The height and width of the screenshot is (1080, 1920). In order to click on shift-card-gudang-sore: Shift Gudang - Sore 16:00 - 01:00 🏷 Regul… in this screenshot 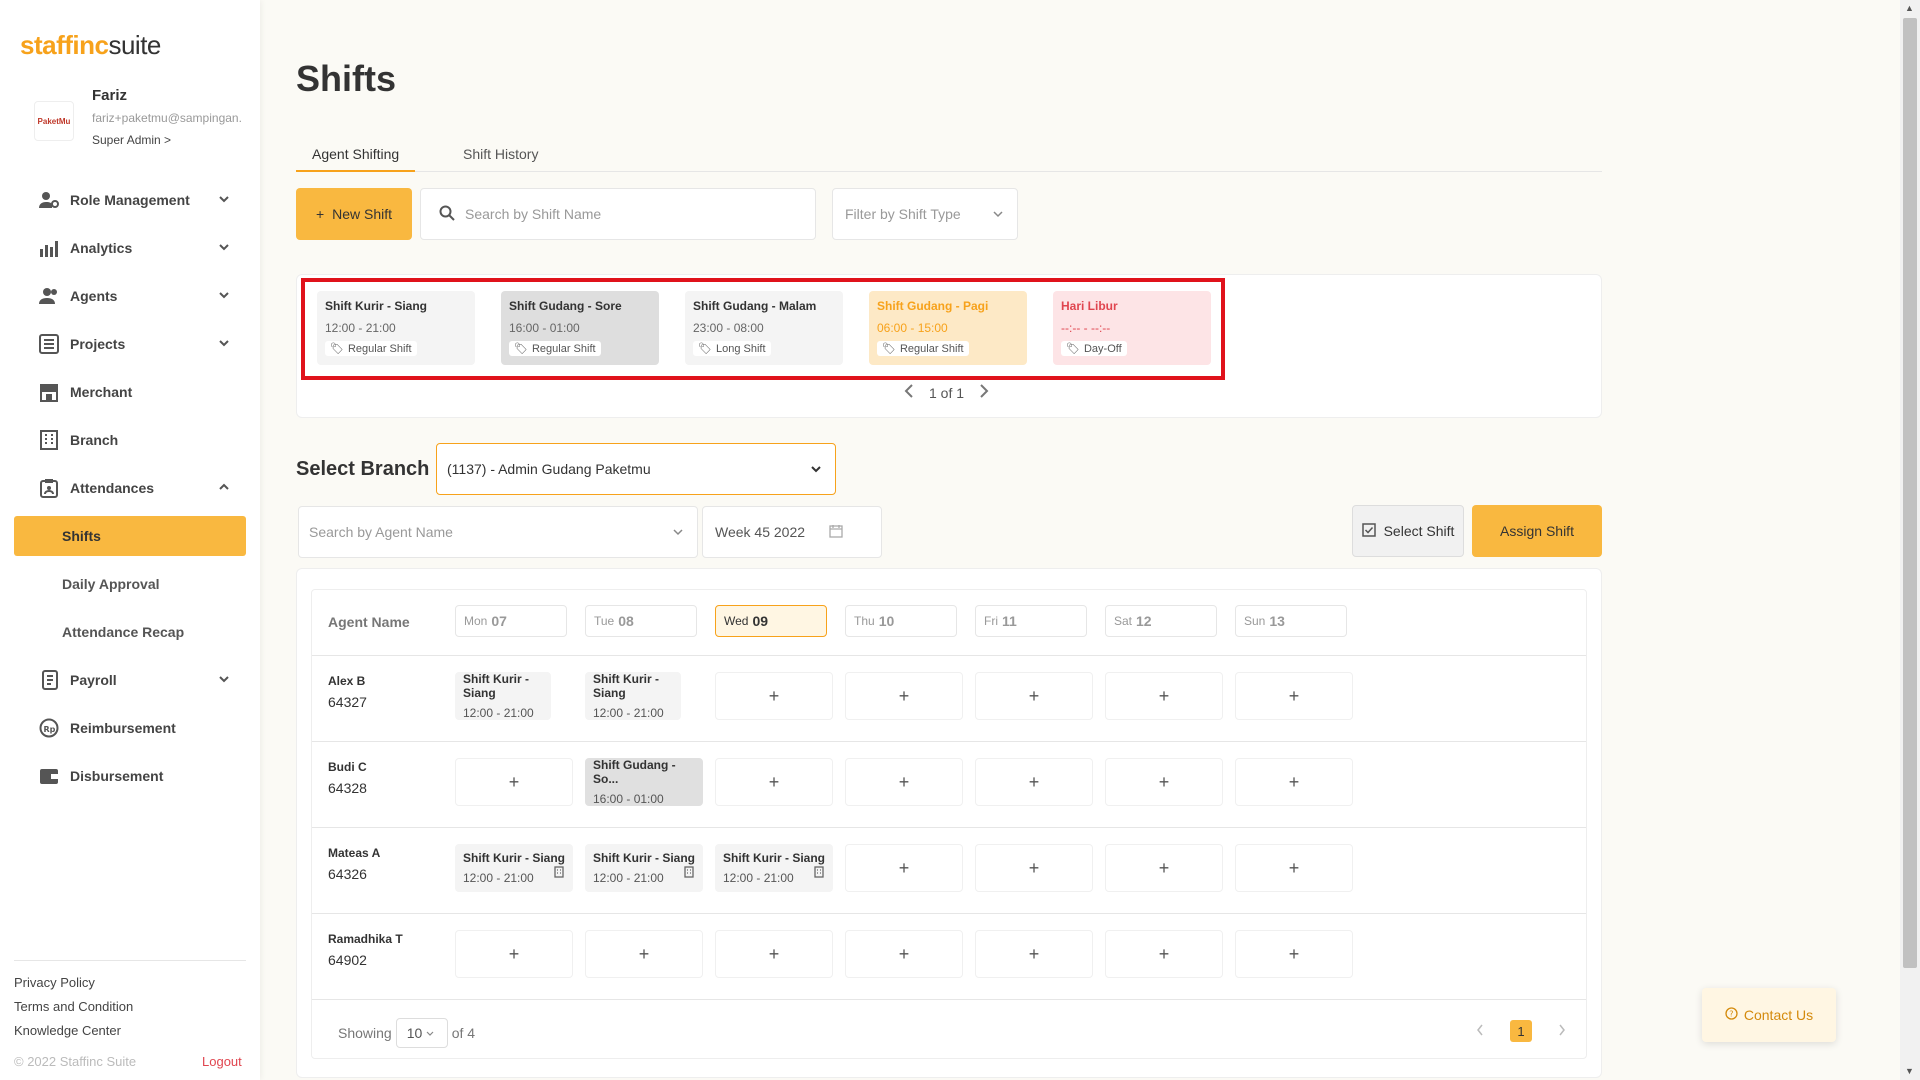, I will do `click(580, 328)`.